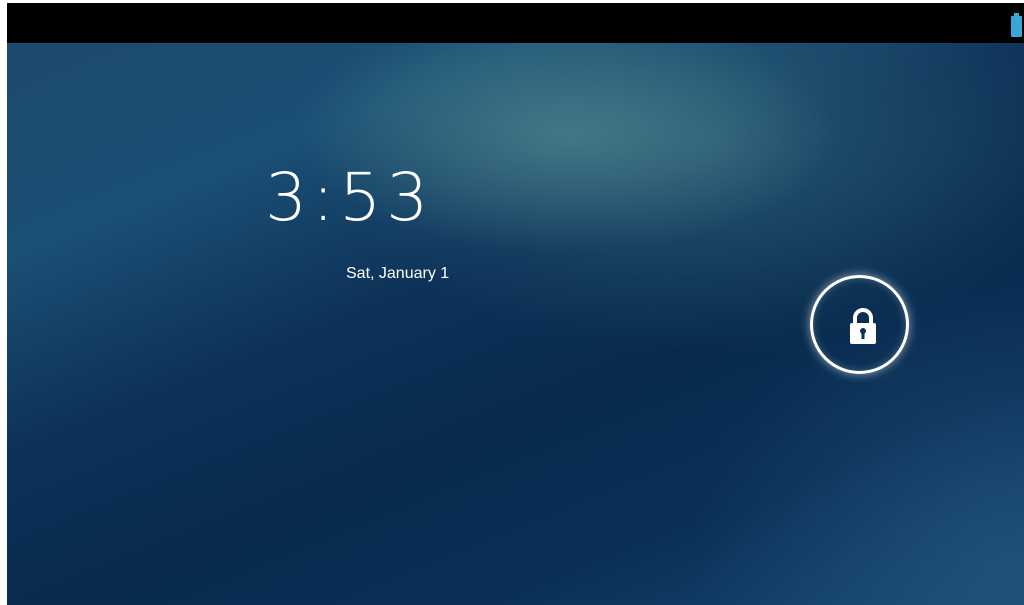 This screenshot has width=1024, height=605. What do you see at coordinates (863, 326) in the screenshot?
I see `lock-icon` at bounding box center [863, 326].